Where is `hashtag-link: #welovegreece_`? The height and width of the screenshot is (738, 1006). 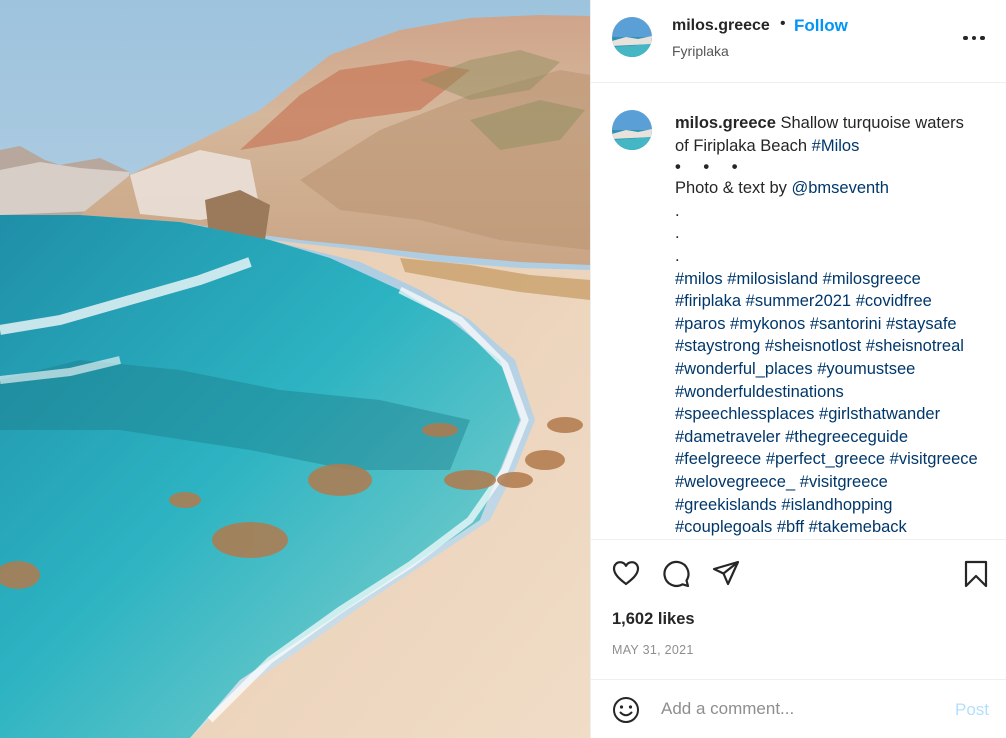
hashtag-link: #welovegreece_ is located at coordinates (735, 482).